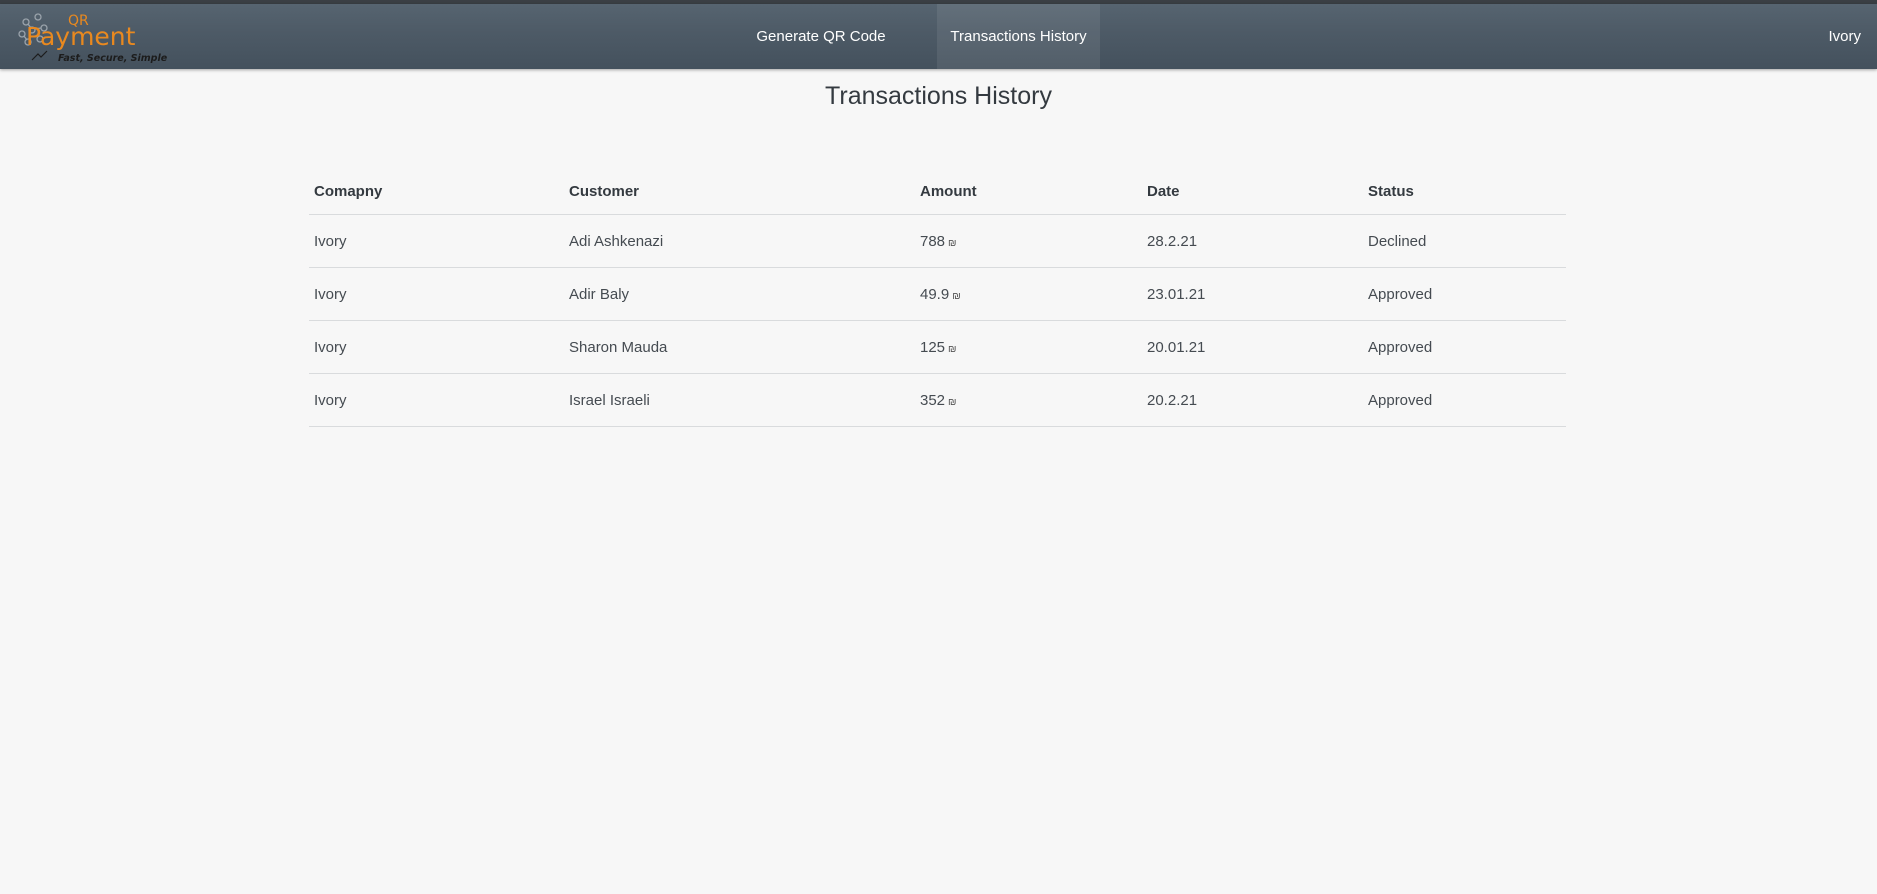  Describe the element at coordinates (1252, 347) in the screenshot. I see `cell-date: 20.01.21` at that location.